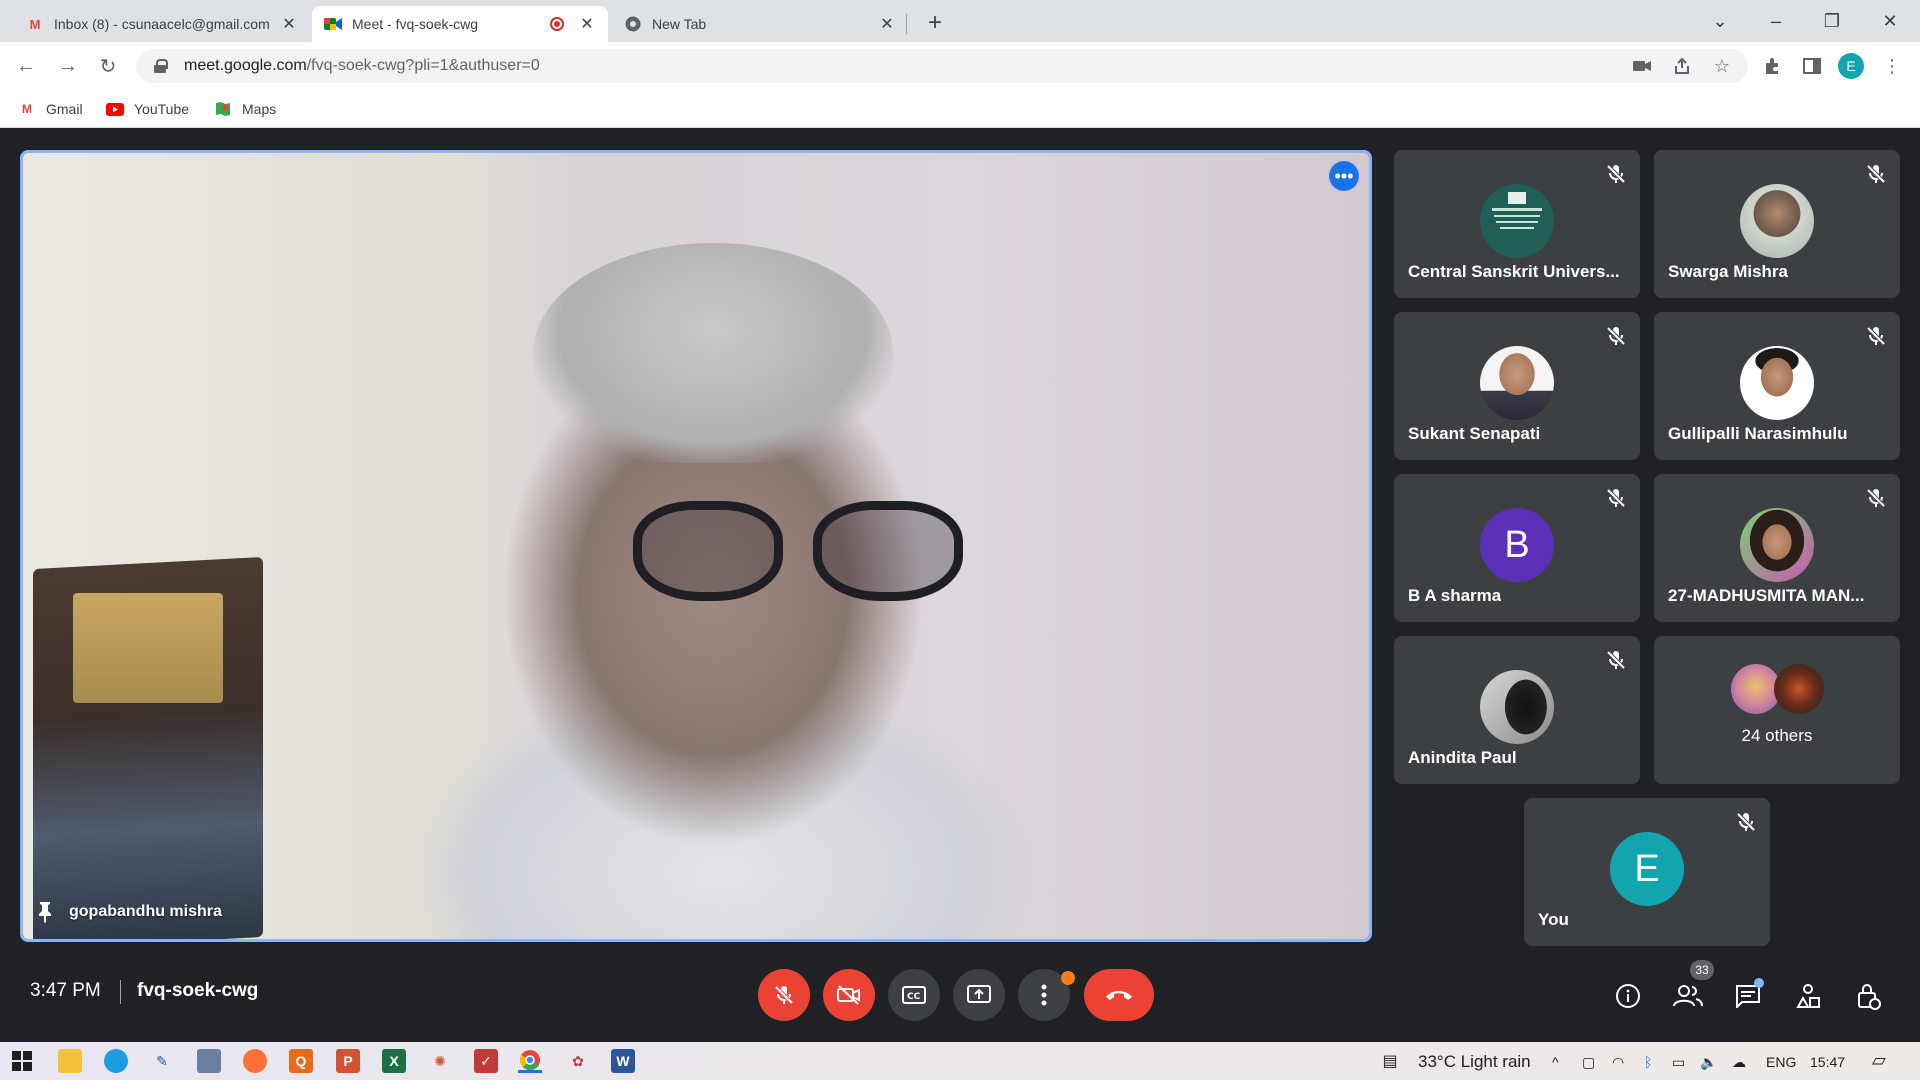 The image size is (1920, 1080). What do you see at coordinates (1647, 872) in the screenshot?
I see `self-tile: E You` at bounding box center [1647, 872].